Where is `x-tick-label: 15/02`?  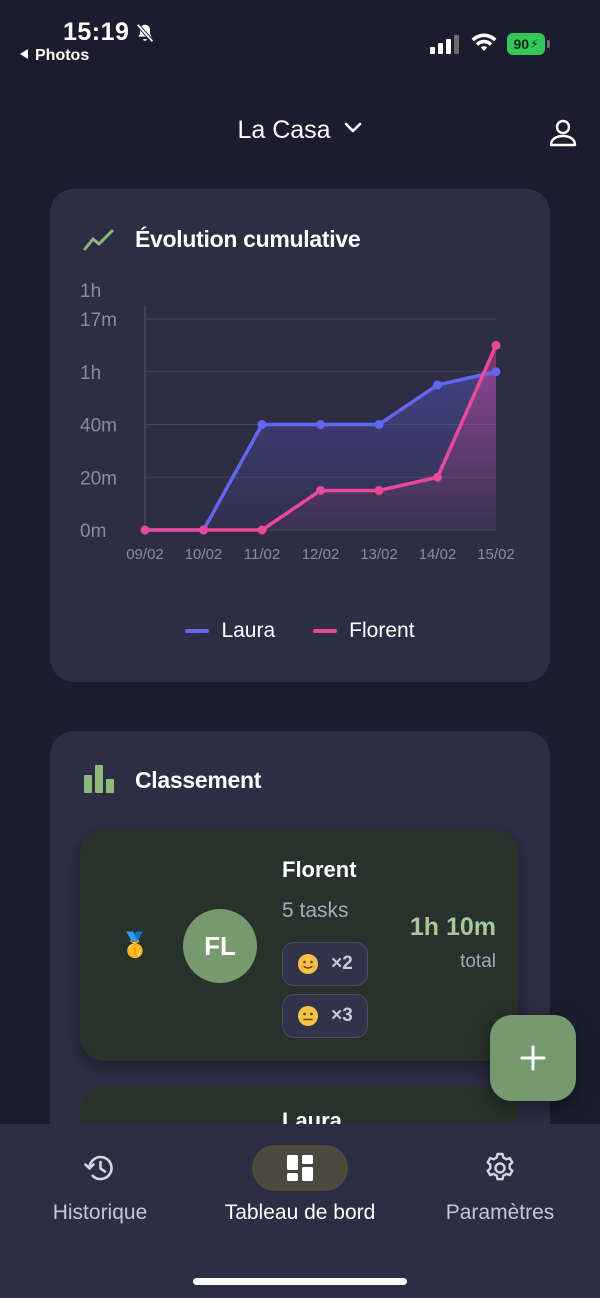 x-tick-label: 15/02 is located at coordinates (496, 554).